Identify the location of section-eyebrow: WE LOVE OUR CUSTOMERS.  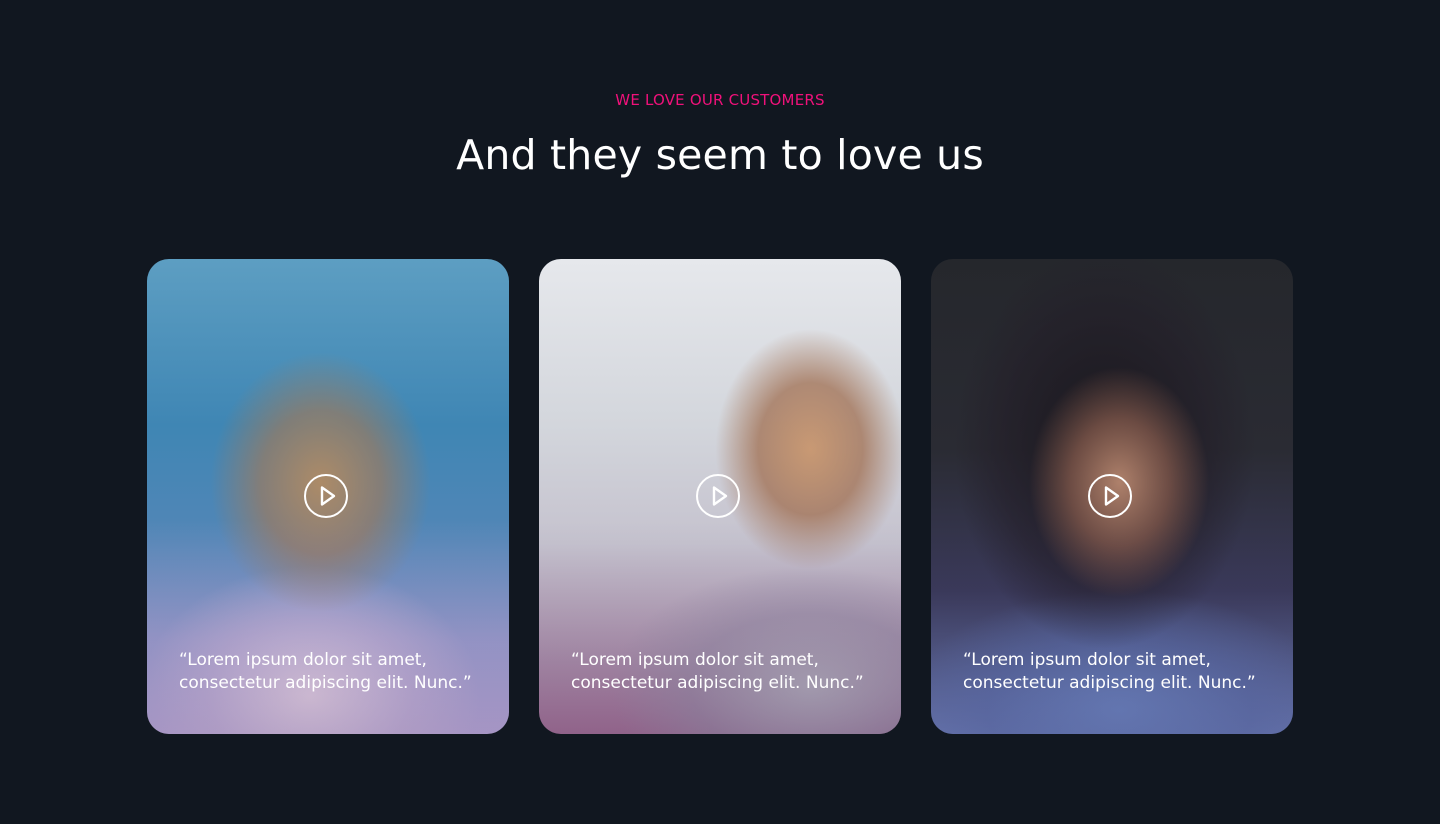
(720, 100).